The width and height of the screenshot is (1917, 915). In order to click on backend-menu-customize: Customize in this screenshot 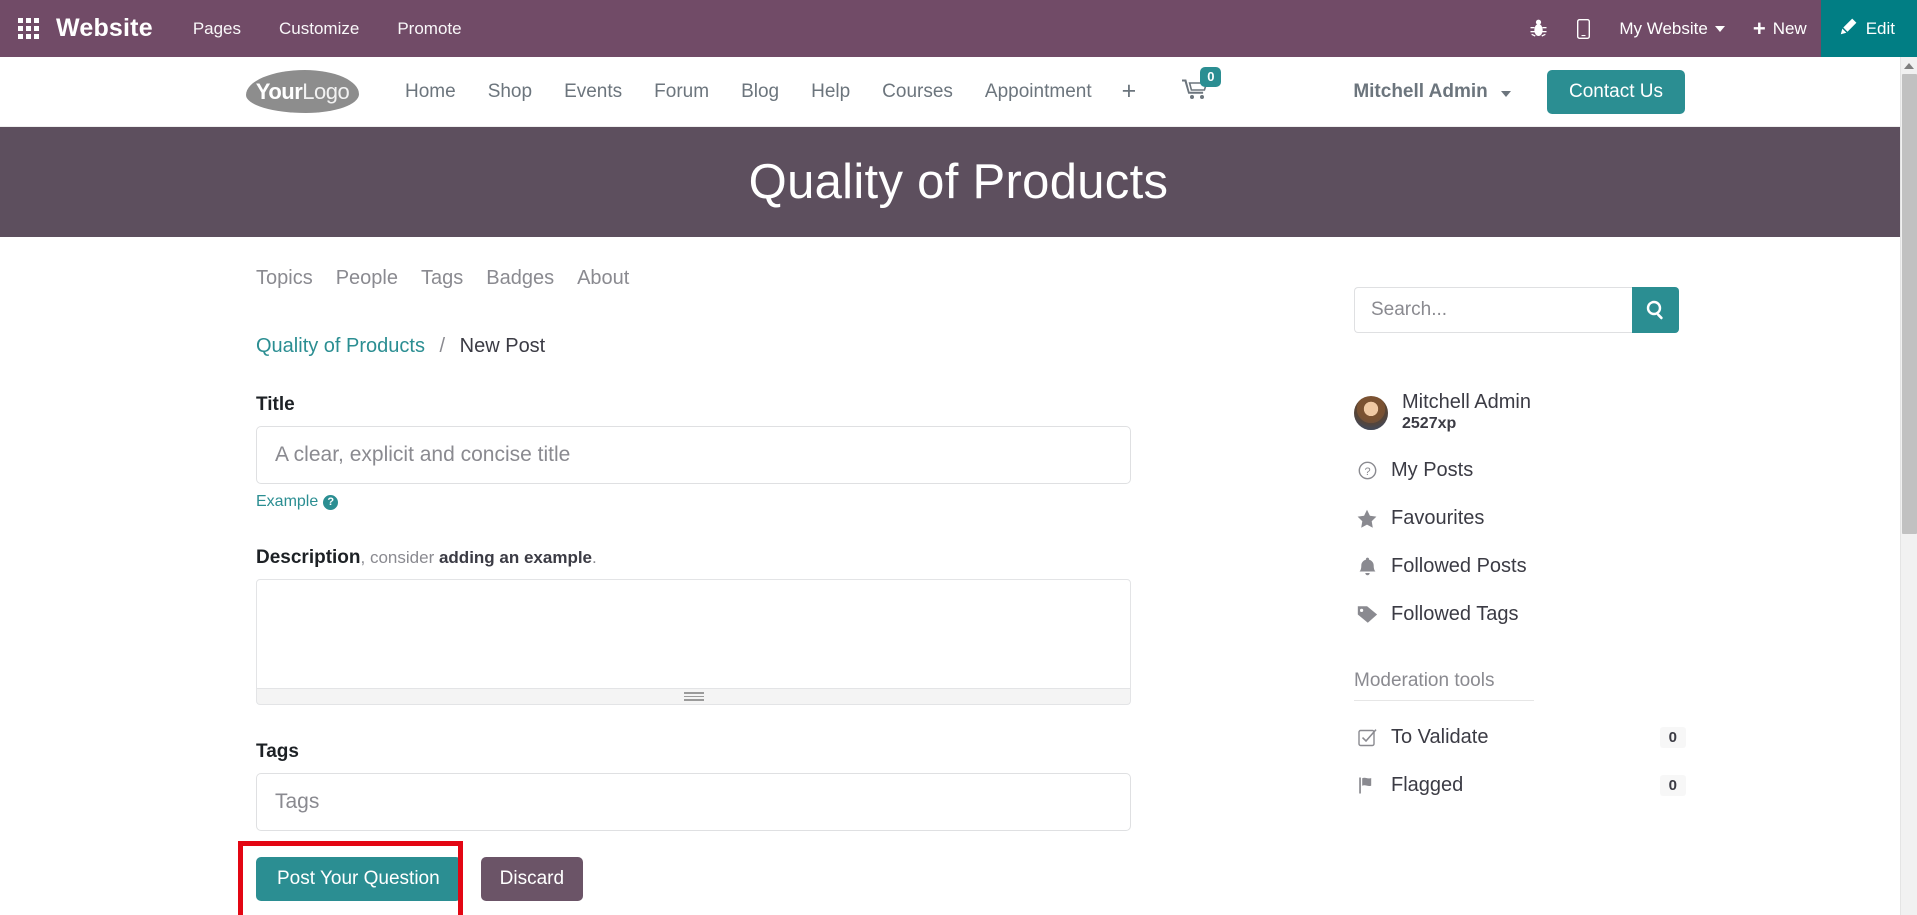, I will do `click(319, 29)`.